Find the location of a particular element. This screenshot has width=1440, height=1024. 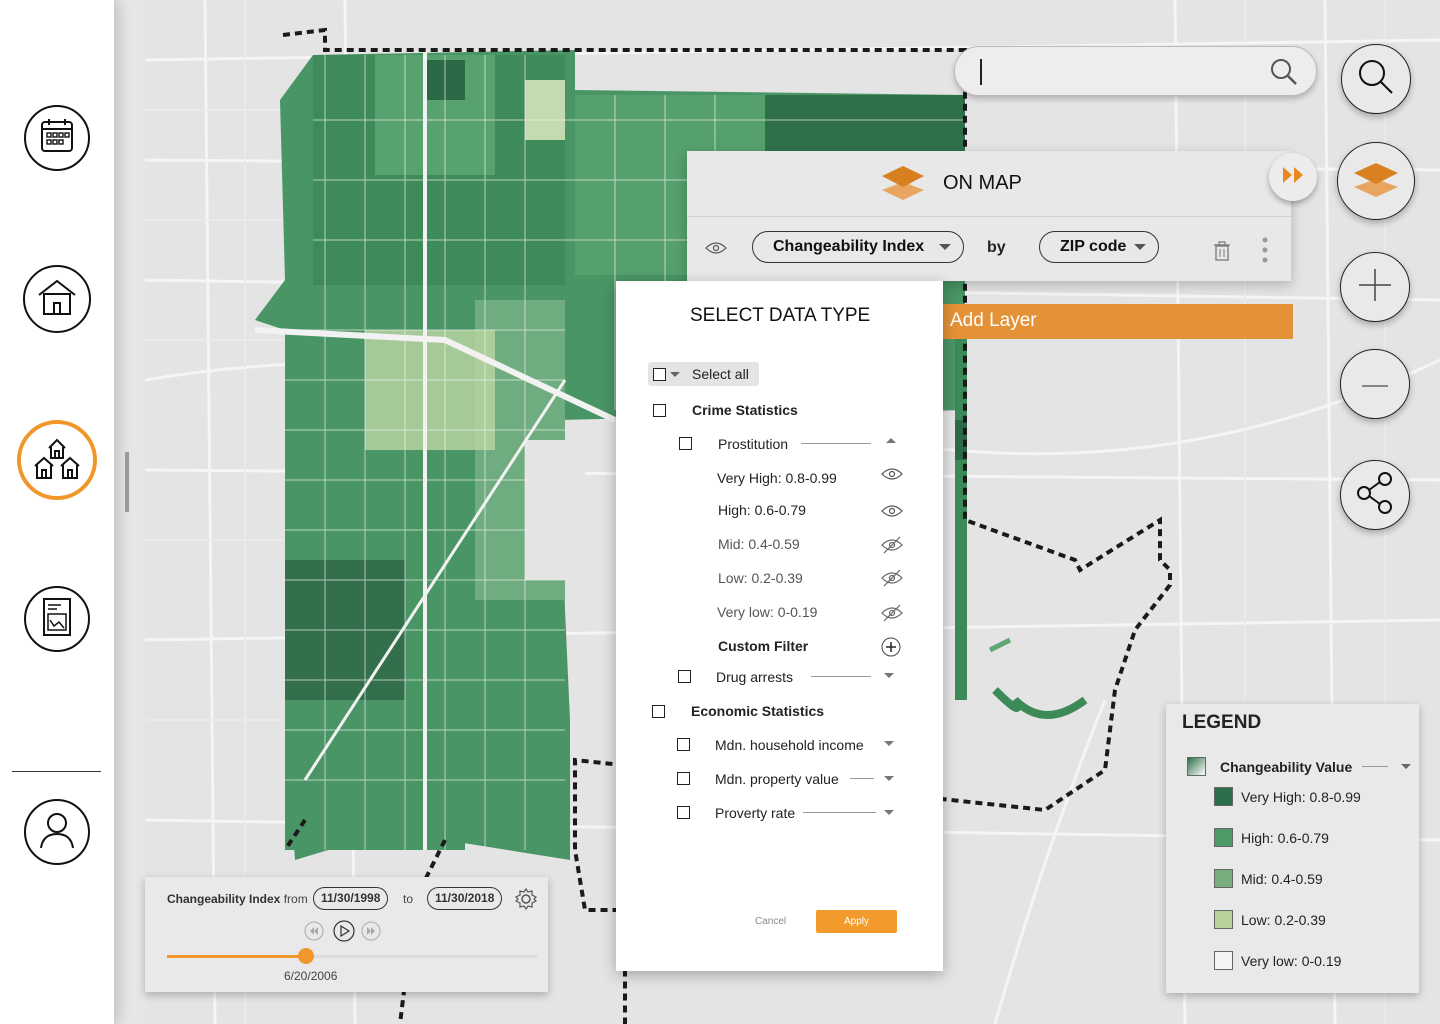

poverty-rate-label: Proverty rate is located at coordinates (755, 813).